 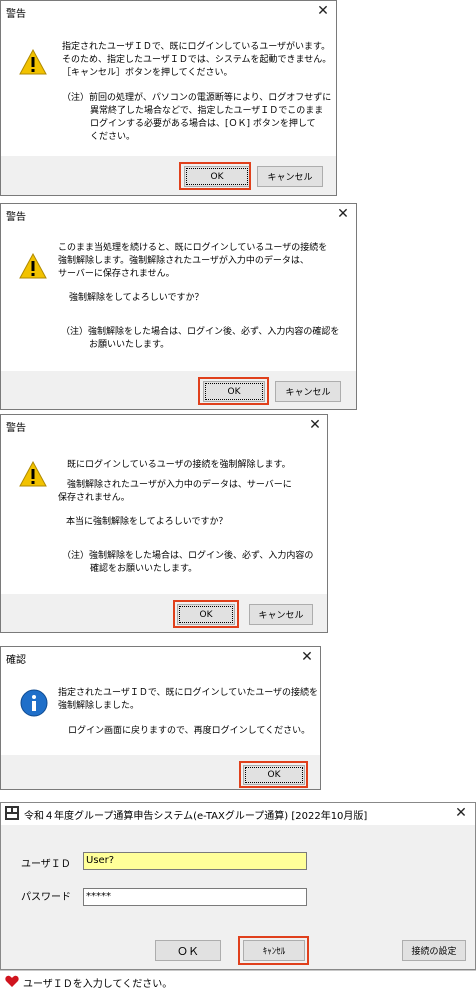 I want to click on userid-label: ユーザＩＤ, so click(x=46, y=864).